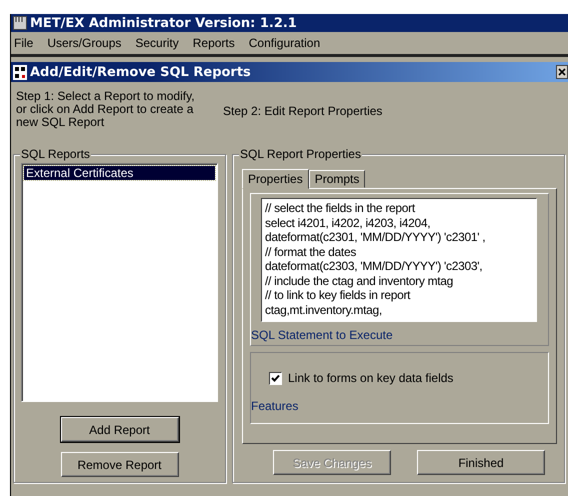 This screenshot has width=568, height=496. I want to click on remove-report-button: Remove Report, so click(119, 464).